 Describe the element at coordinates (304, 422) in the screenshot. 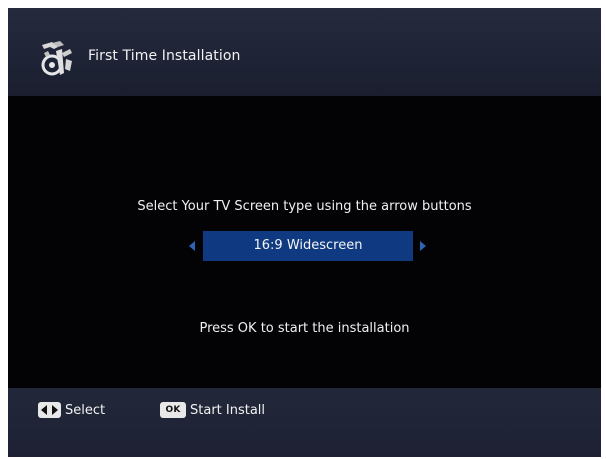

I see `footer-bar: Select OK Start Install` at that location.